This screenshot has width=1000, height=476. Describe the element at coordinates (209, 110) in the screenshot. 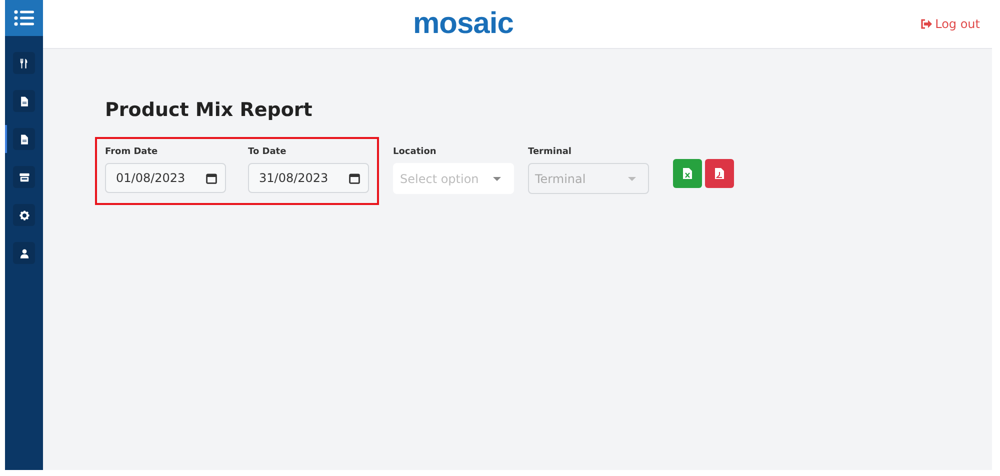

I see `page-title: Product Mix Report` at that location.